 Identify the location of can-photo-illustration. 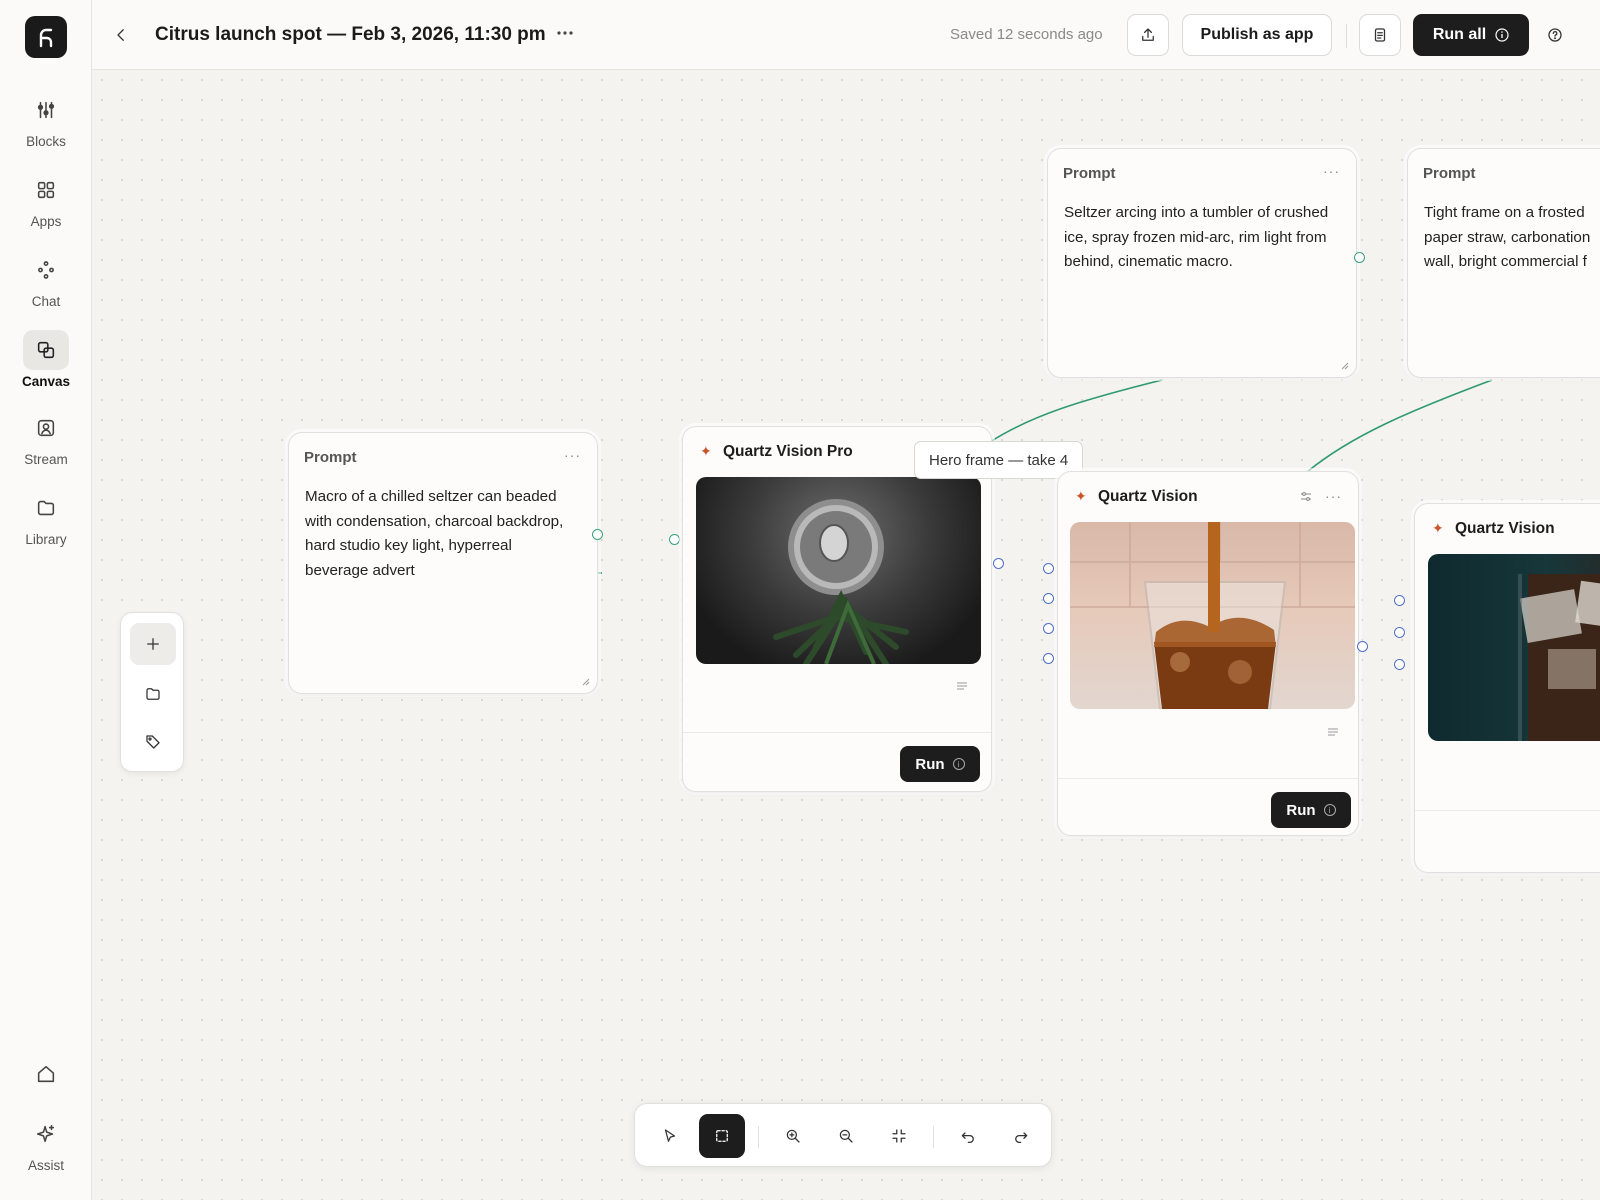
(841, 581).